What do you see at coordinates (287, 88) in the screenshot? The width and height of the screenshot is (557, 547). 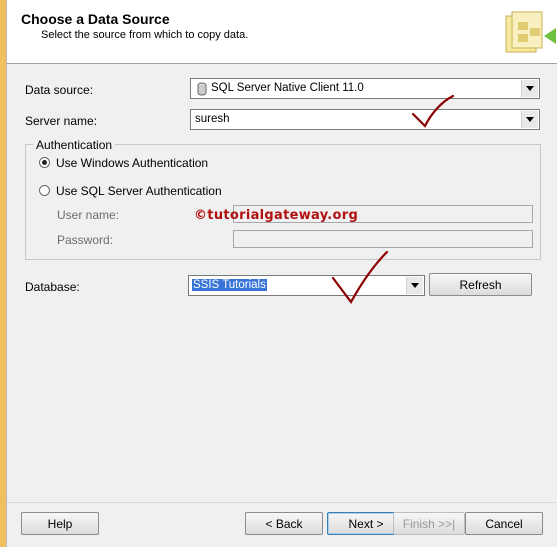 I see `data-source-value: SQL Server Native Client 11.0` at bounding box center [287, 88].